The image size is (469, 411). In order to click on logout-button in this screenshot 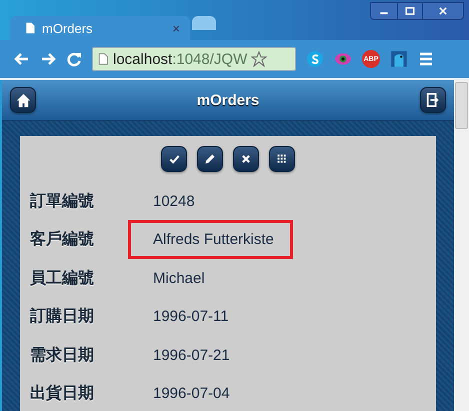, I will do `click(433, 100)`.